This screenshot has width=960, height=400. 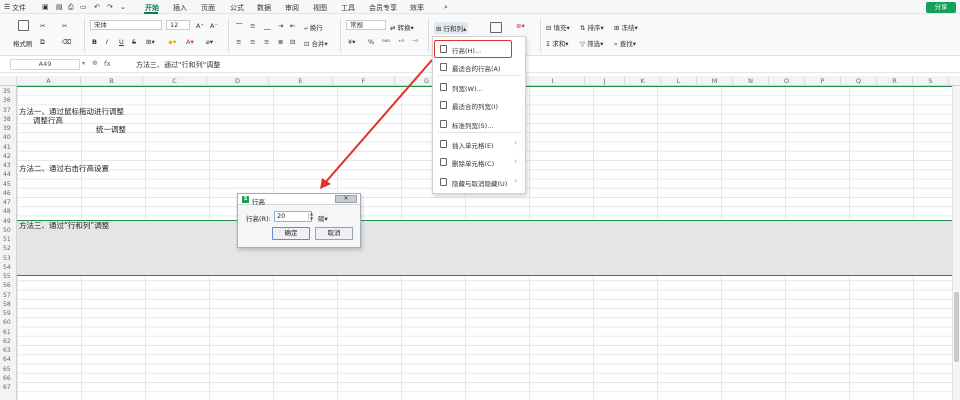 What do you see at coordinates (558, 27) in the screenshot?
I see `fill-button: ⊟ 填充▾` at bounding box center [558, 27].